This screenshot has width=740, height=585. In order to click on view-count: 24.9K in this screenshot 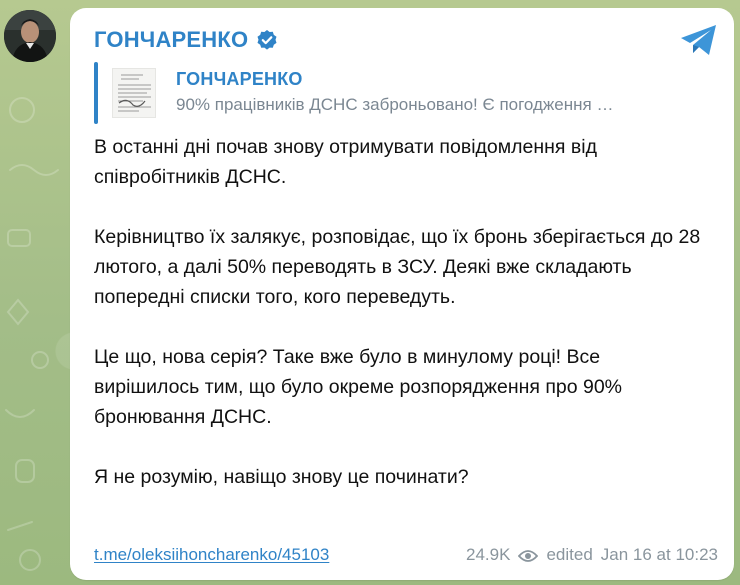, I will do `click(488, 554)`.